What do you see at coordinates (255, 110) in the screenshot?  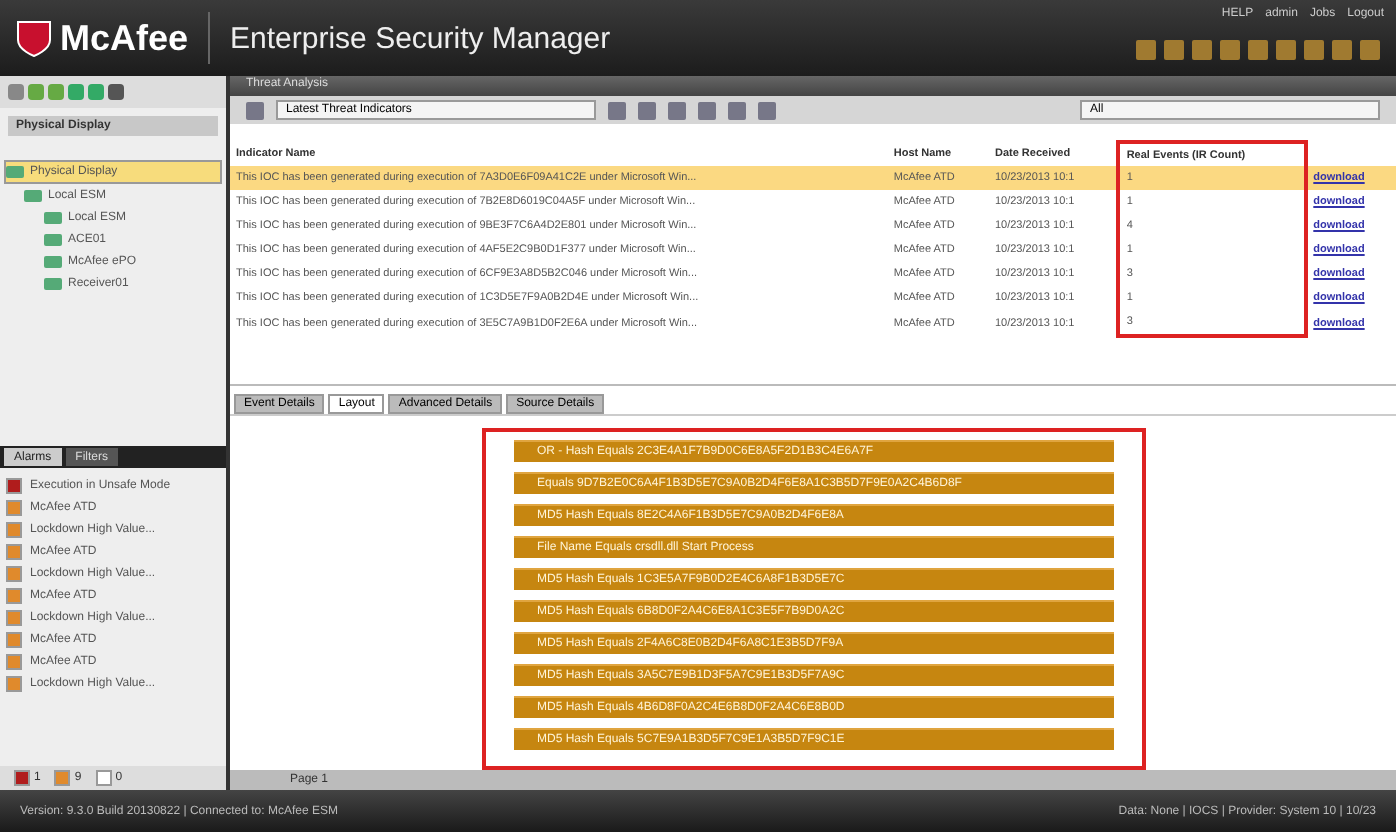 I see `toolbar-icon` at bounding box center [255, 110].